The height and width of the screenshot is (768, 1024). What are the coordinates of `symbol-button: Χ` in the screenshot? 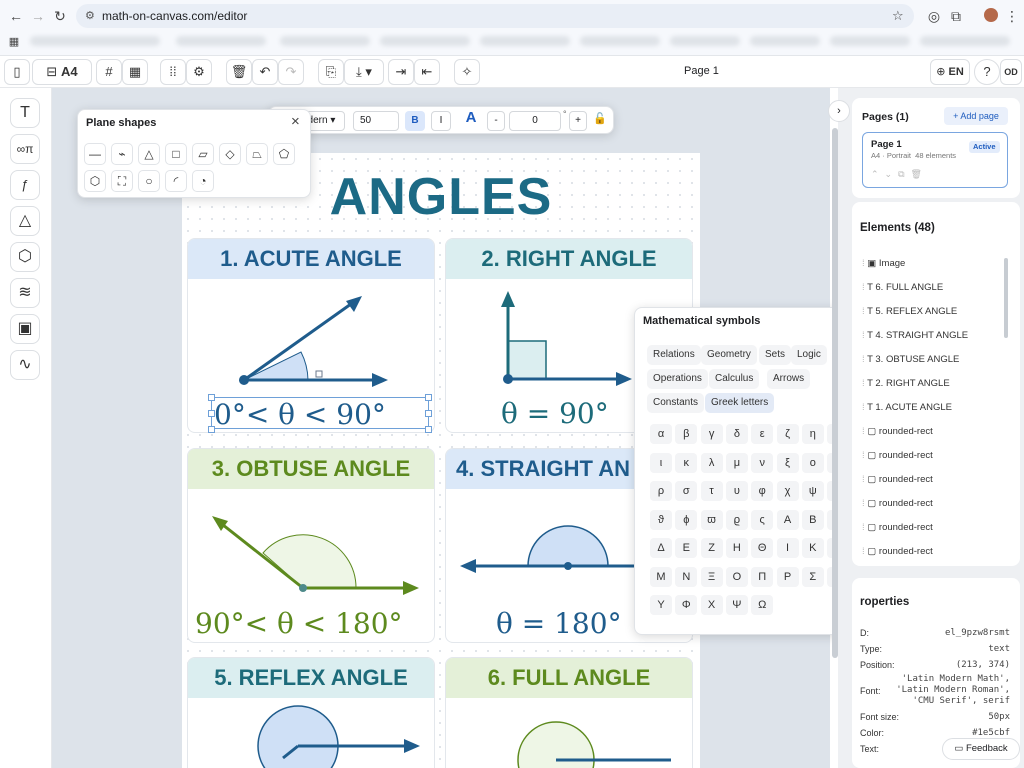 It's located at (711, 605).